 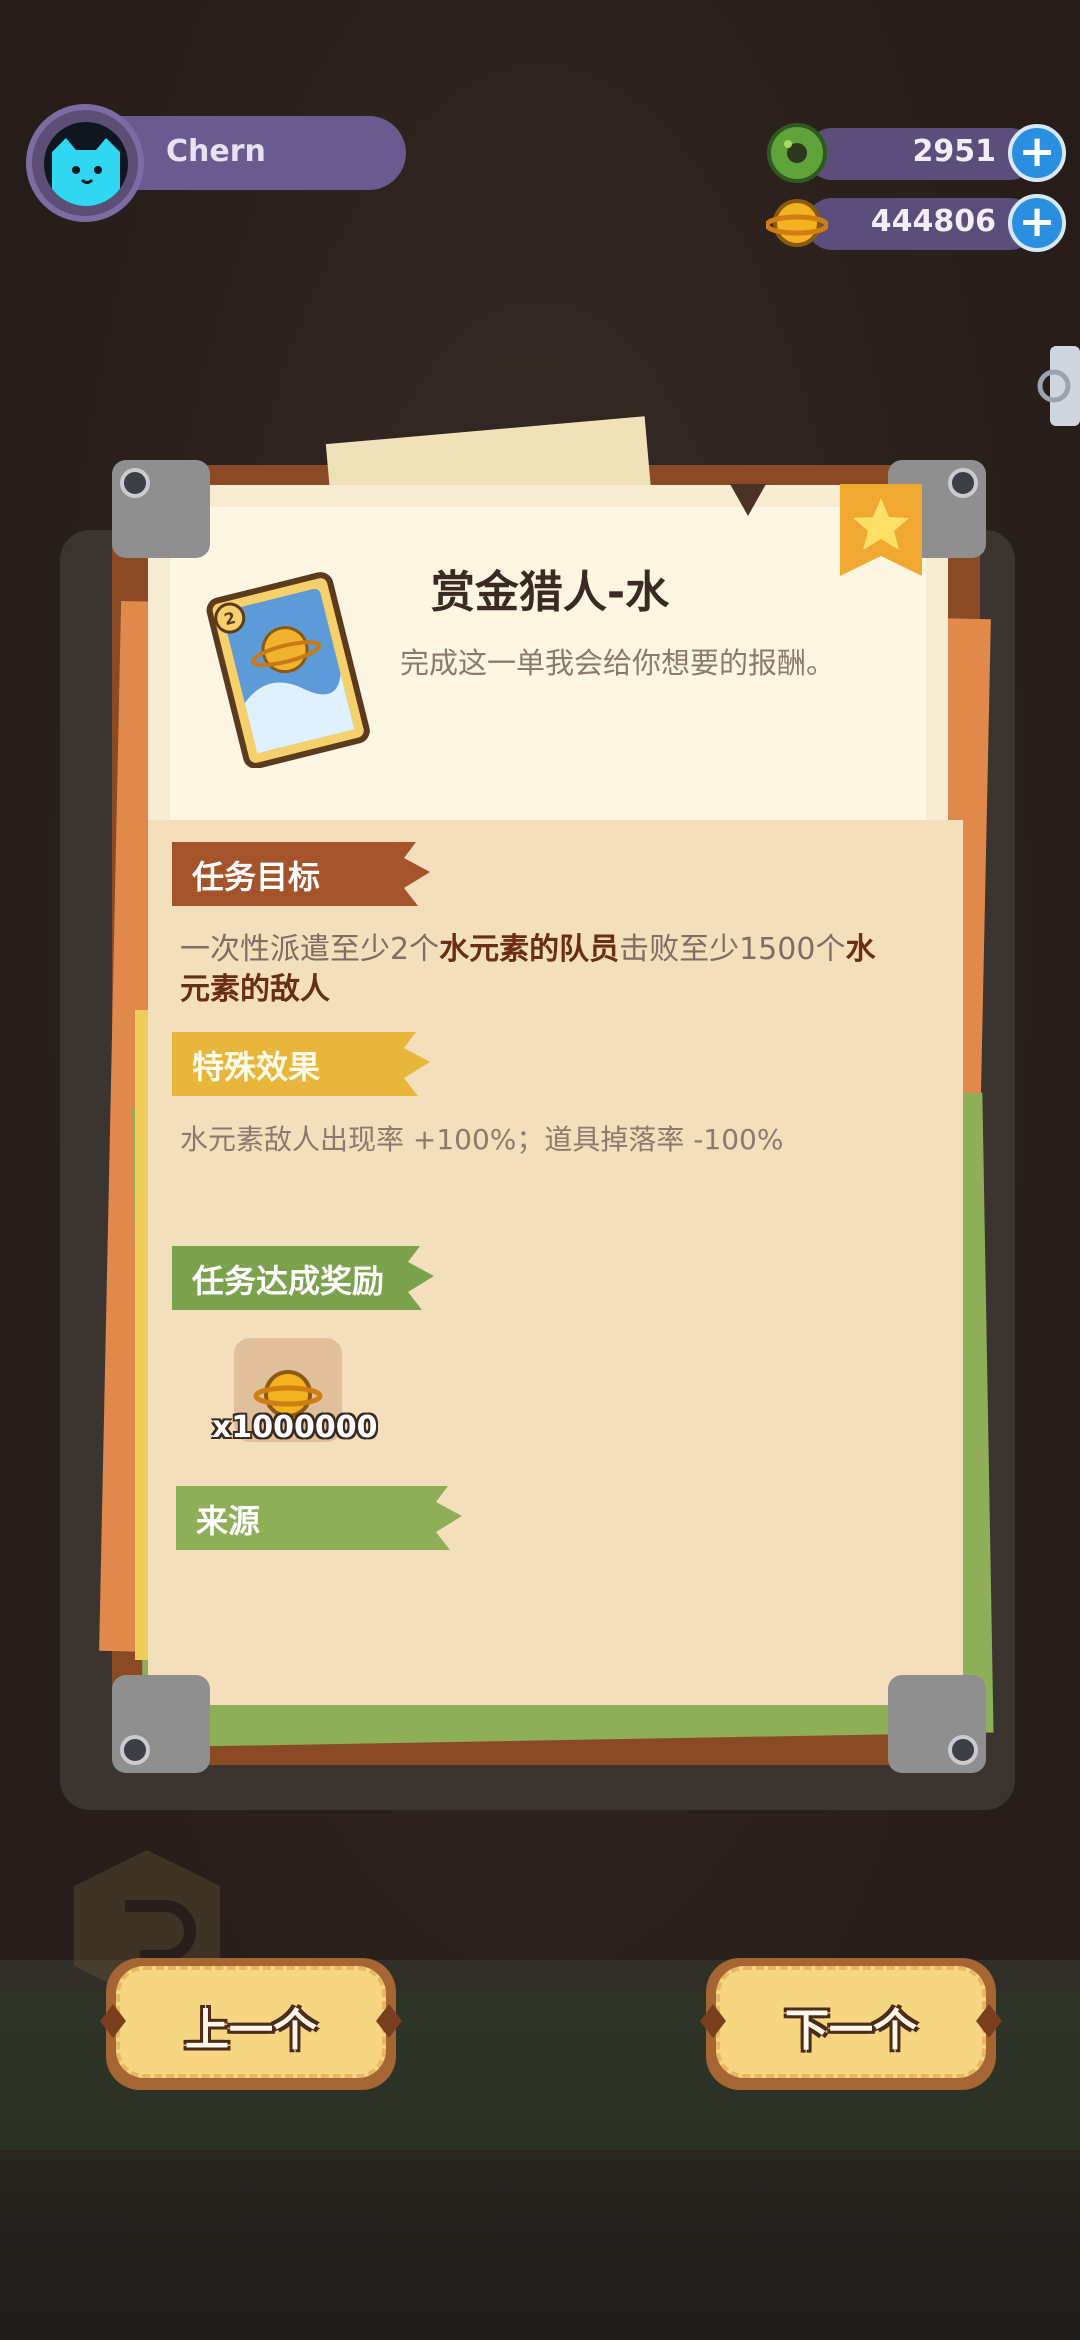 I want to click on currency-green: 2951 +, so click(x=916, y=153).